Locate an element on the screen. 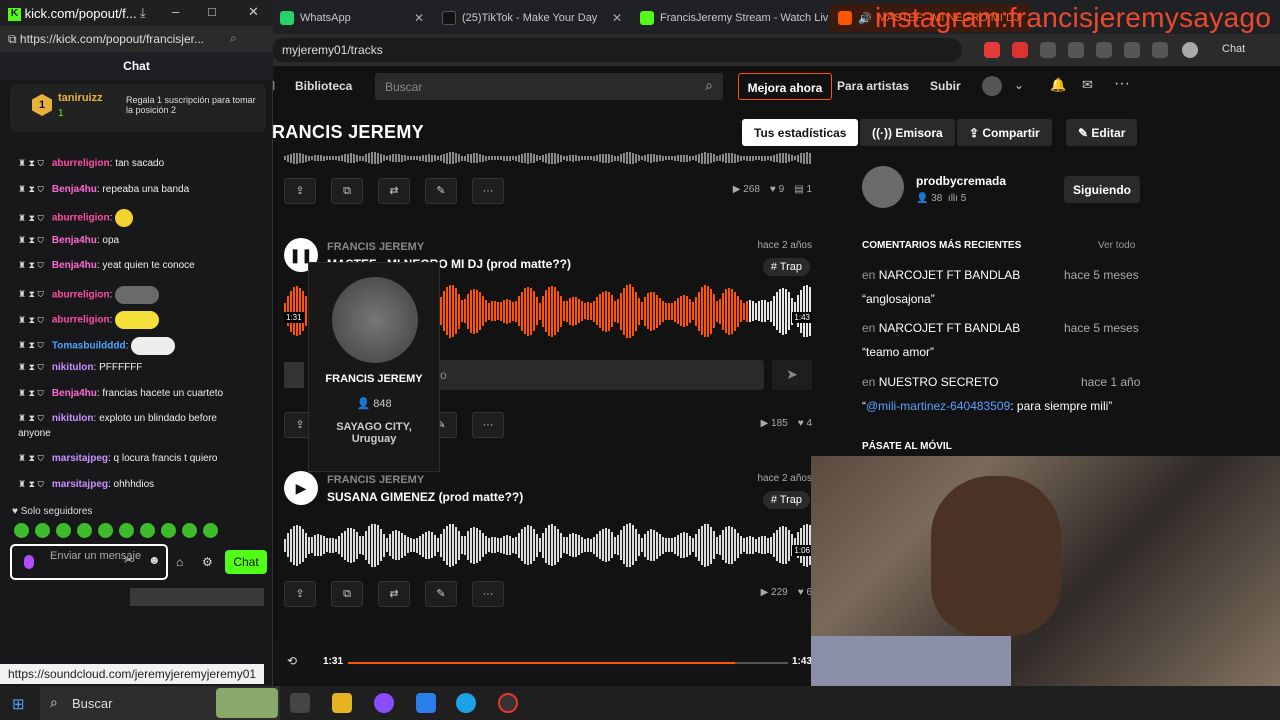 The image size is (1280, 720). upgrade-button: Mejora ahora is located at coordinates (785, 86).